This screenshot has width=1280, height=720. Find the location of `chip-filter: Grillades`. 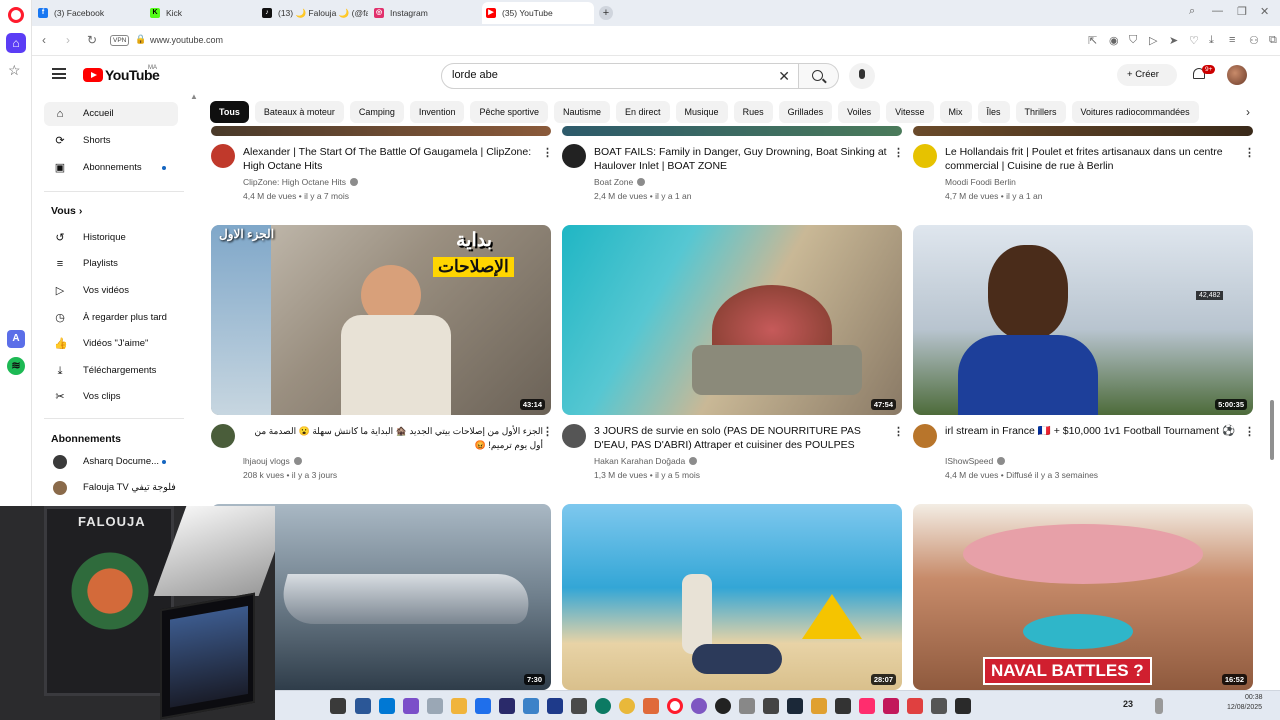

chip-filter: Grillades is located at coordinates (805, 112).